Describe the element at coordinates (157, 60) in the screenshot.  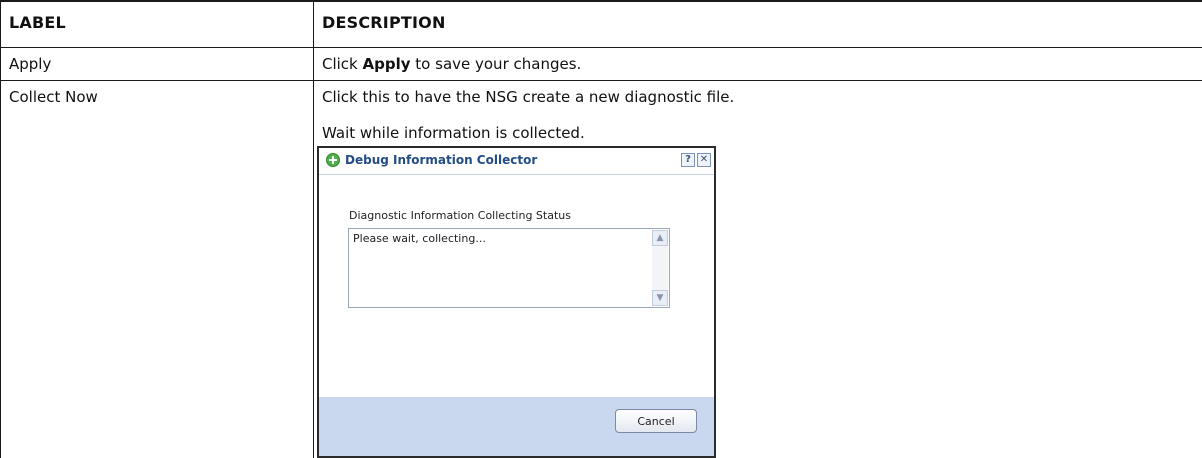
I see `row-label-apply: Apply` at that location.